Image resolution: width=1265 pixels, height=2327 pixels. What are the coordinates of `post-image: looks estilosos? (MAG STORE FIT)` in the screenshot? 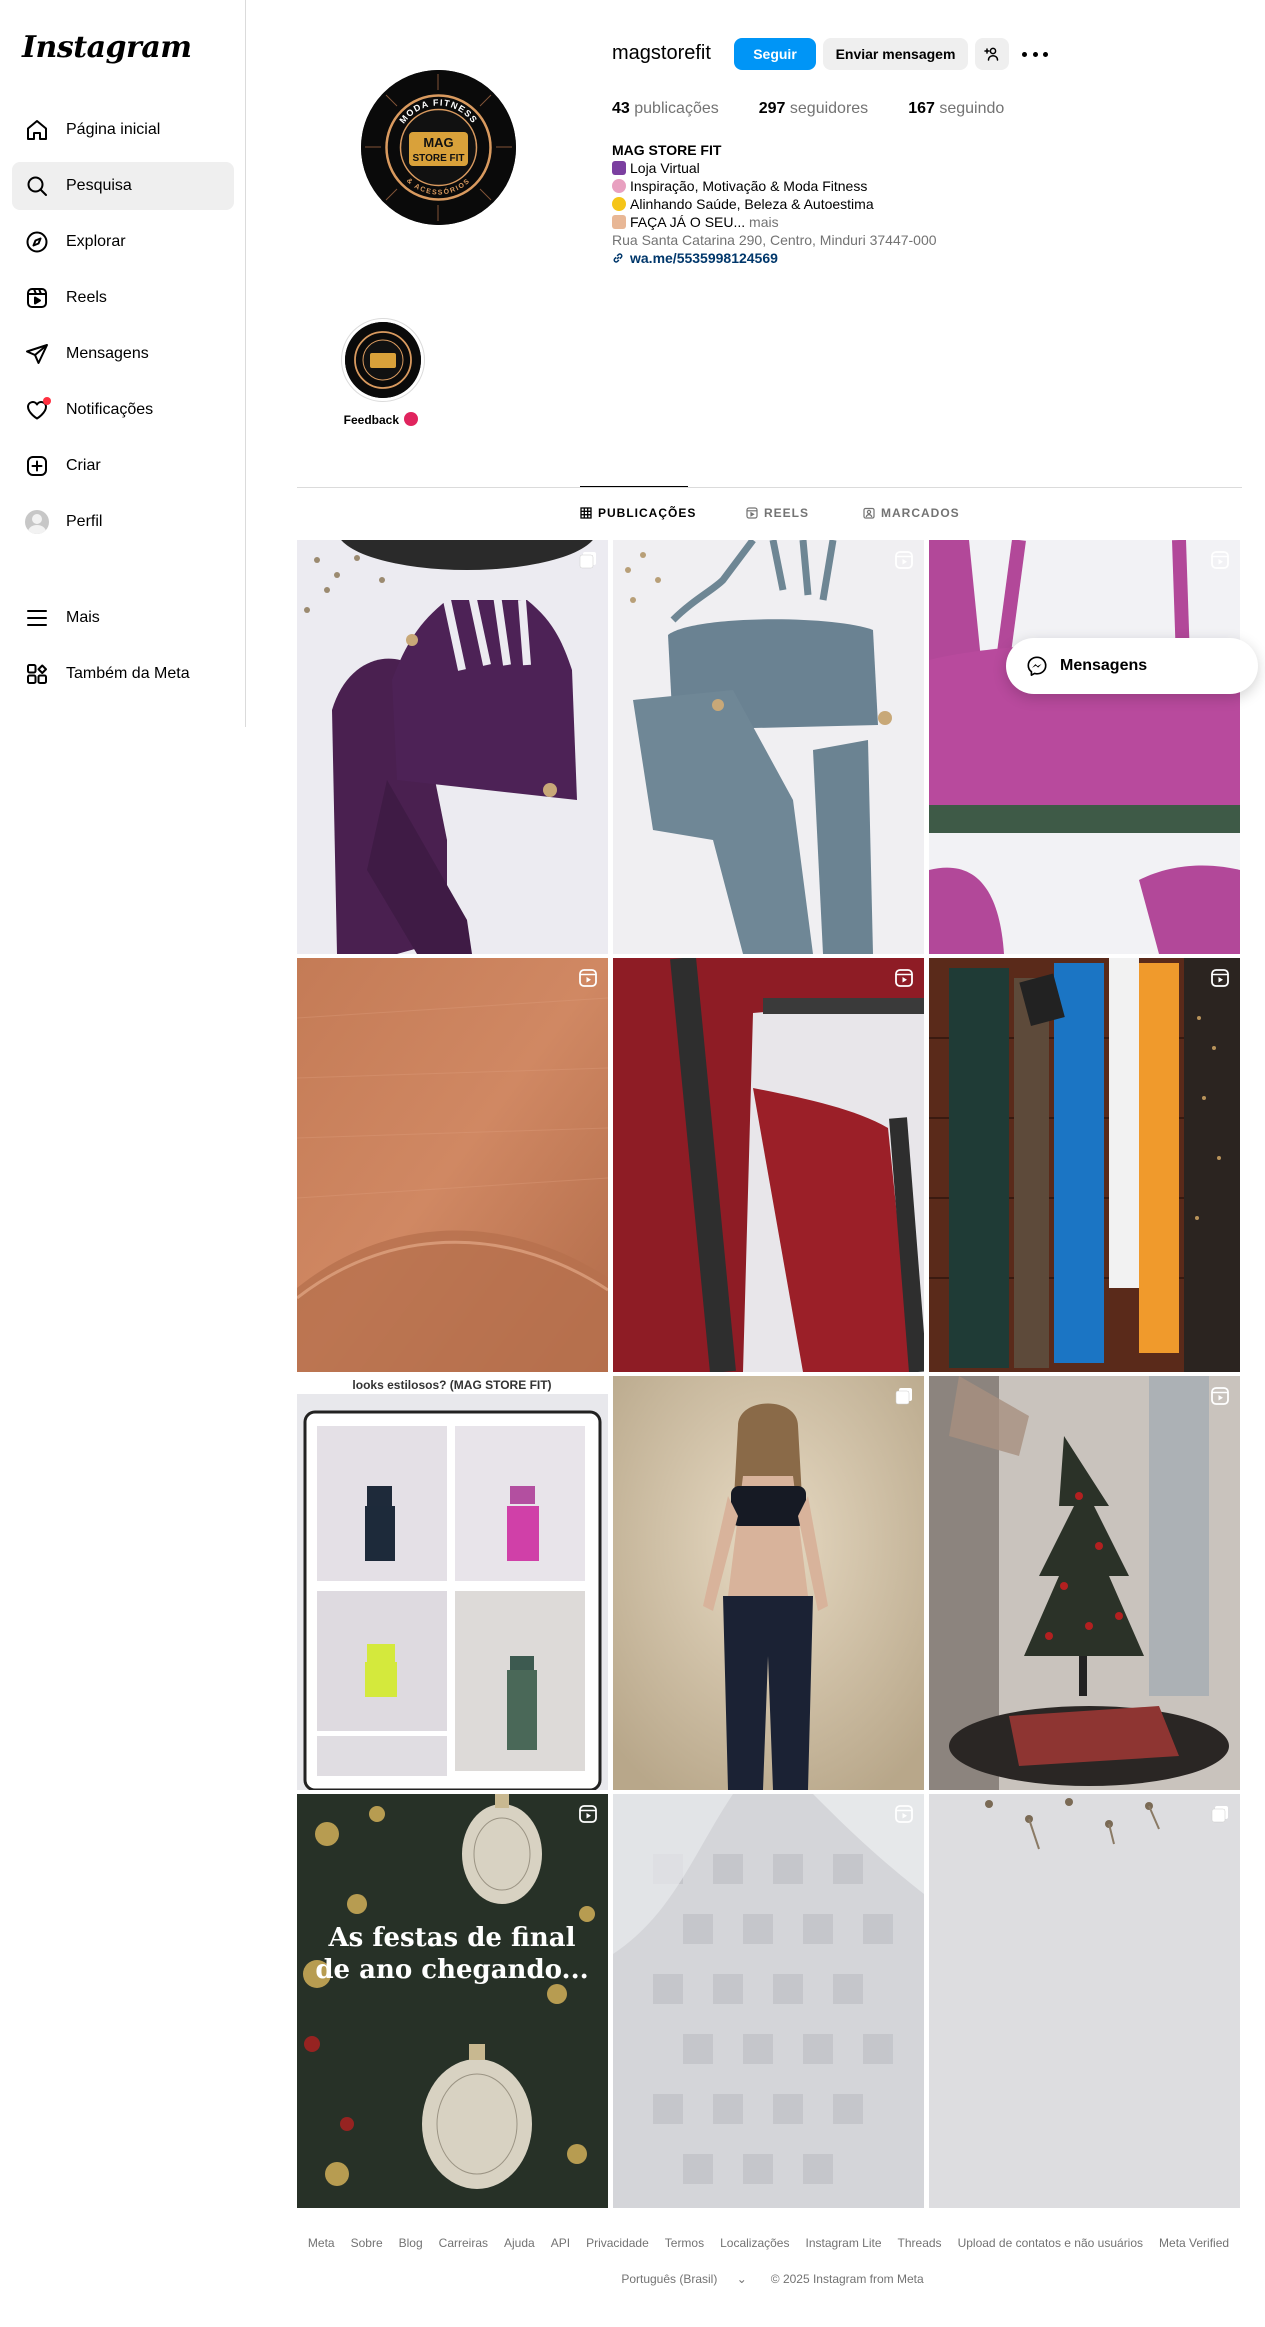 It's located at (452, 1583).